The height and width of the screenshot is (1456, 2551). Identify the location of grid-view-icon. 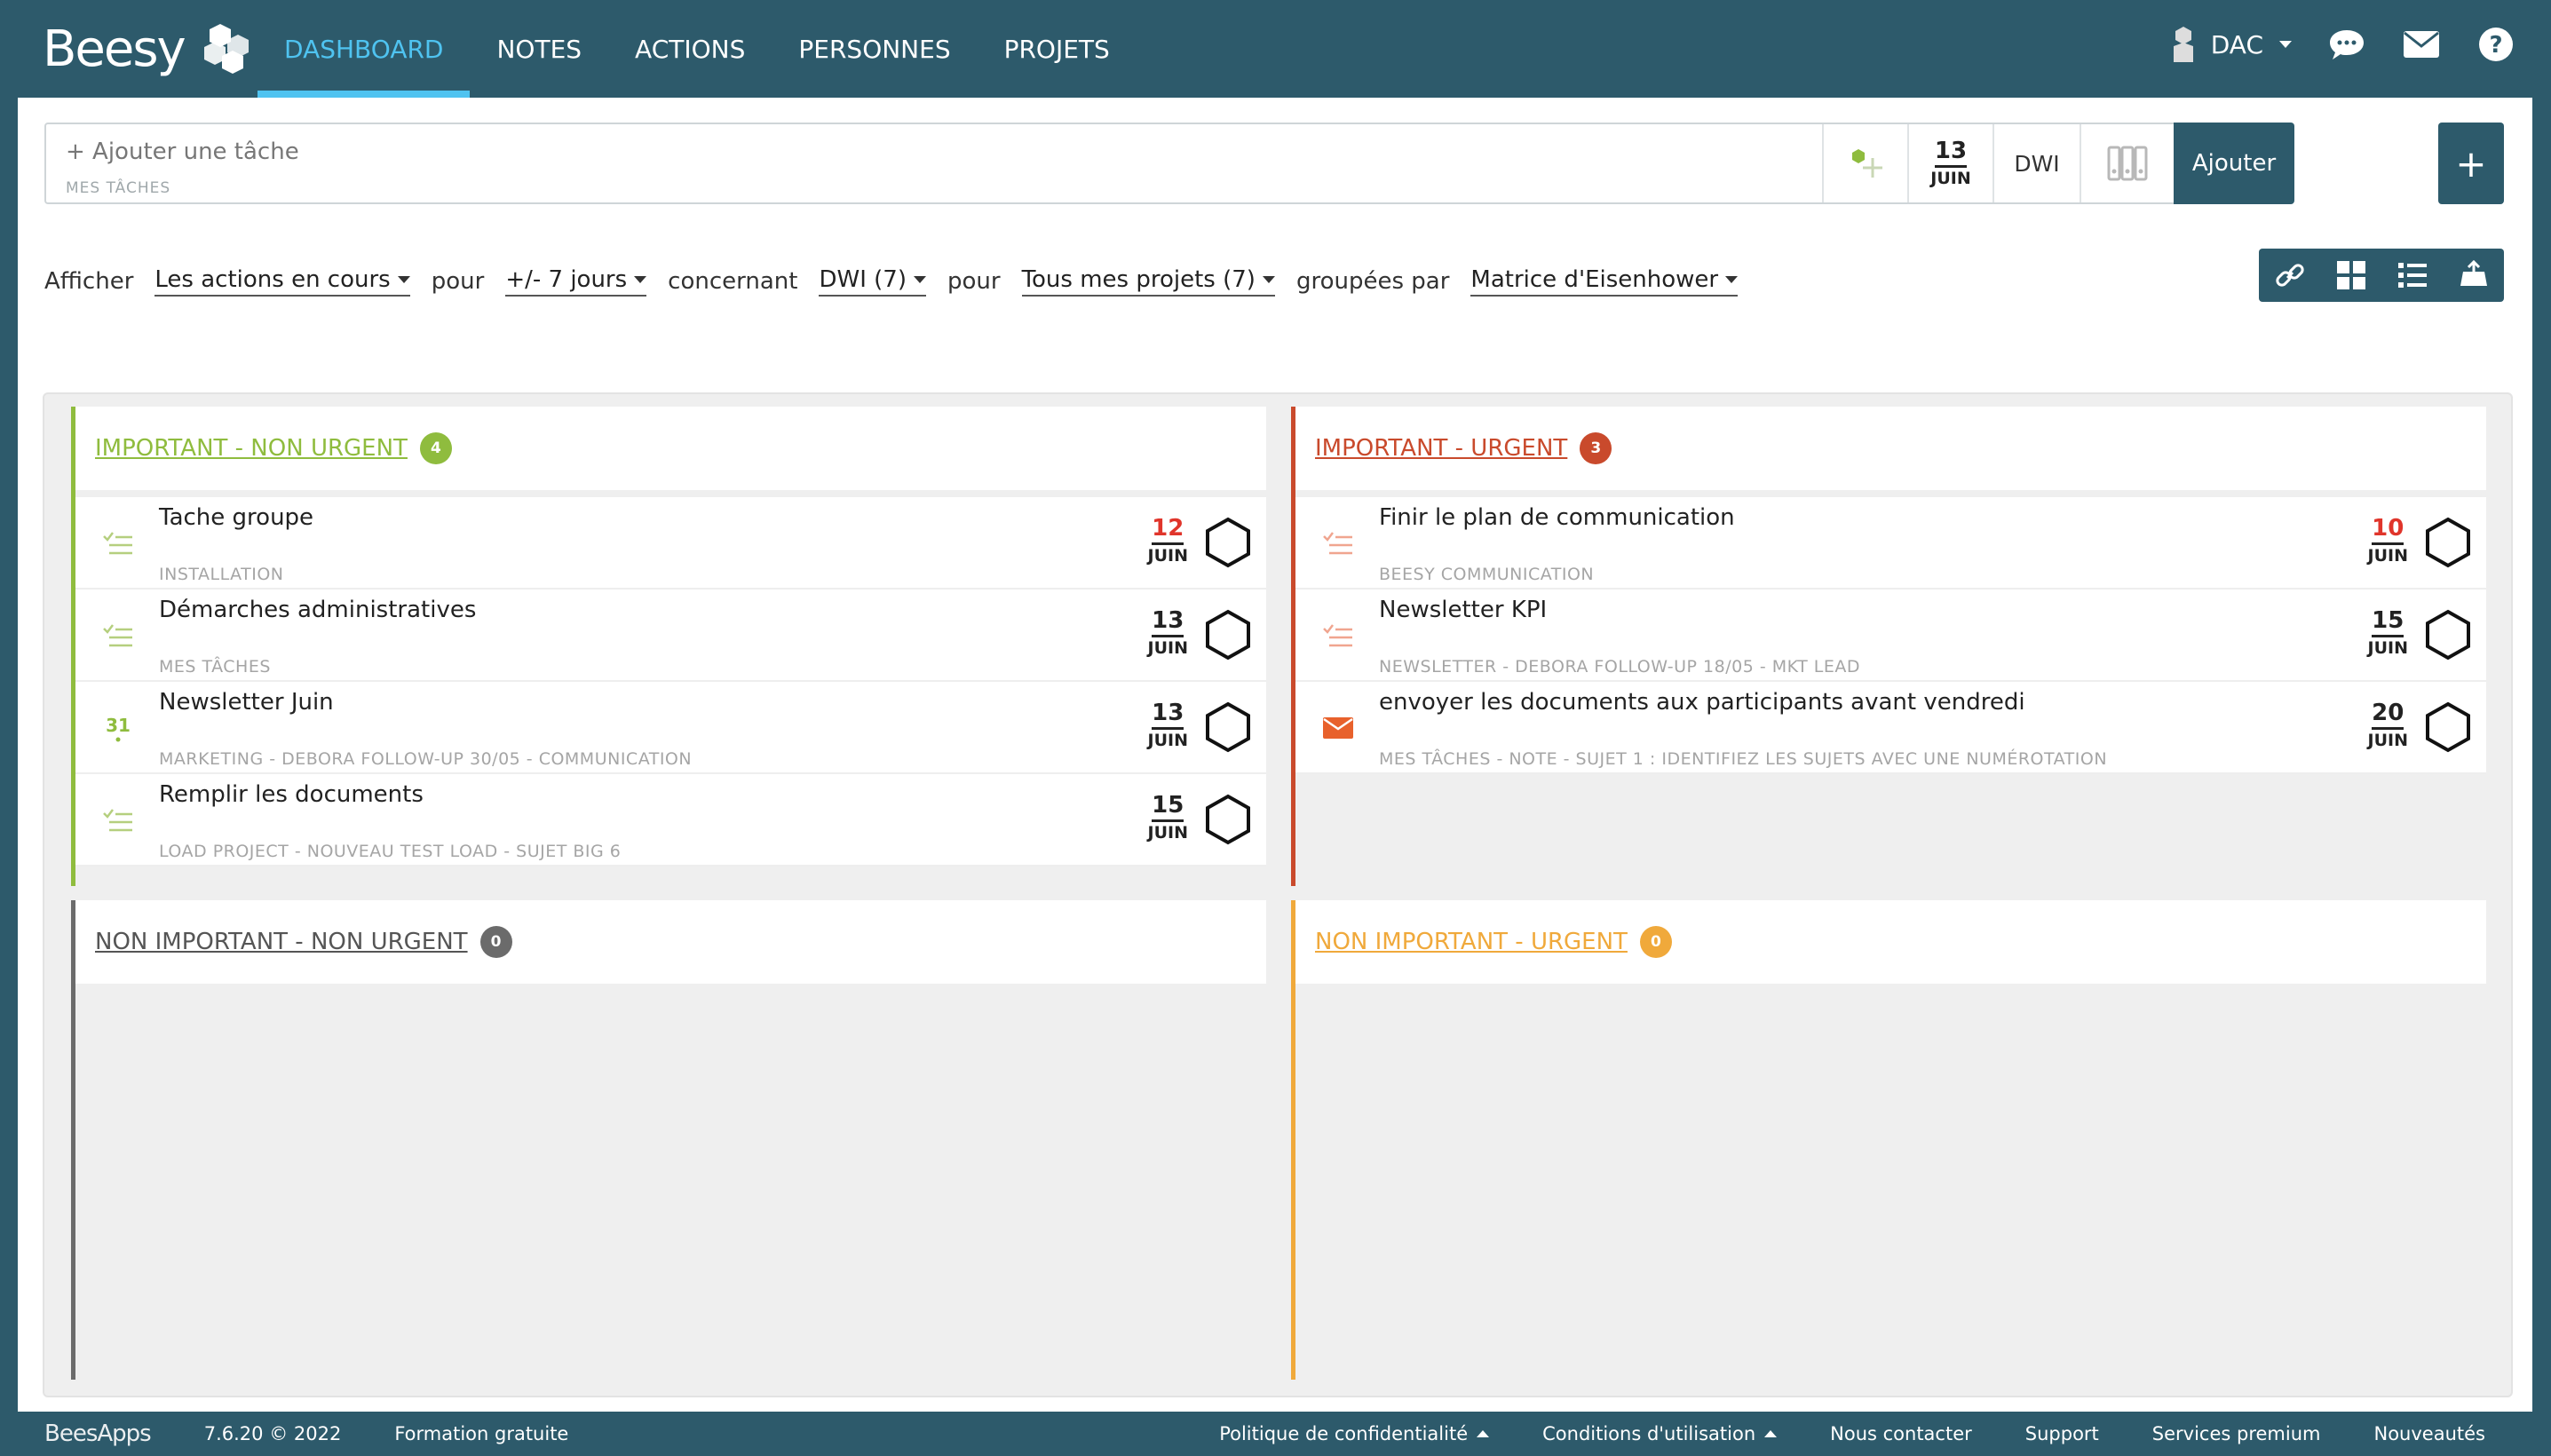
(2351, 275).